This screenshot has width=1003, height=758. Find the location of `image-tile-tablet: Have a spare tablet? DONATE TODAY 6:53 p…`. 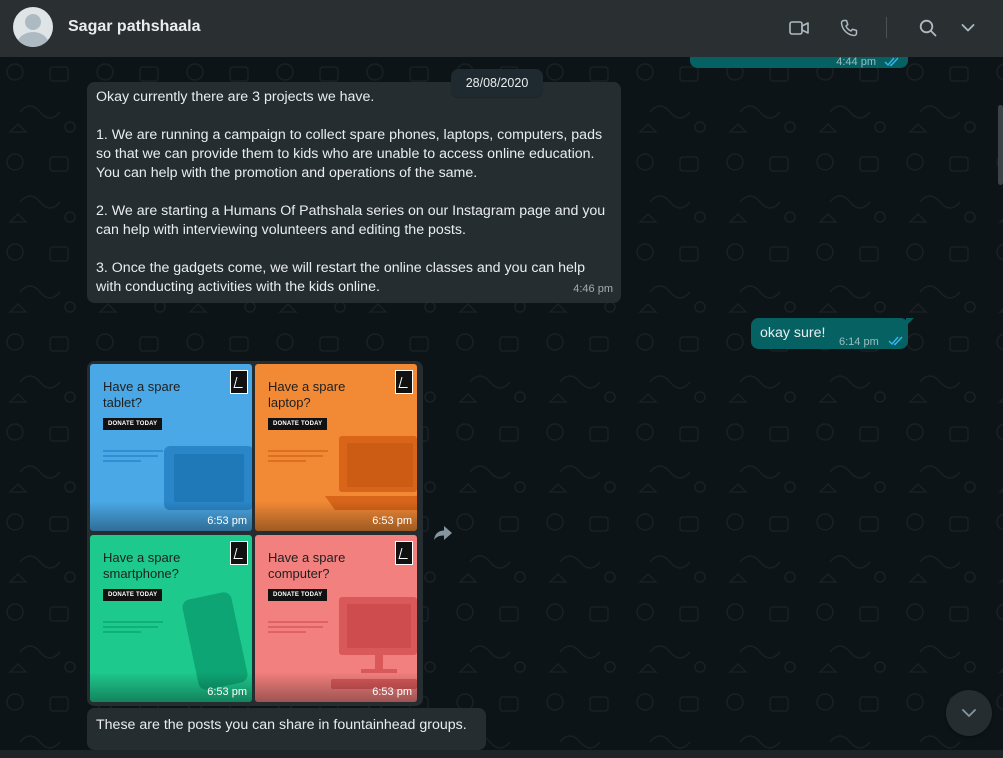

image-tile-tablet: Have a spare tablet? DONATE TODAY 6:53 p… is located at coordinates (171, 447).